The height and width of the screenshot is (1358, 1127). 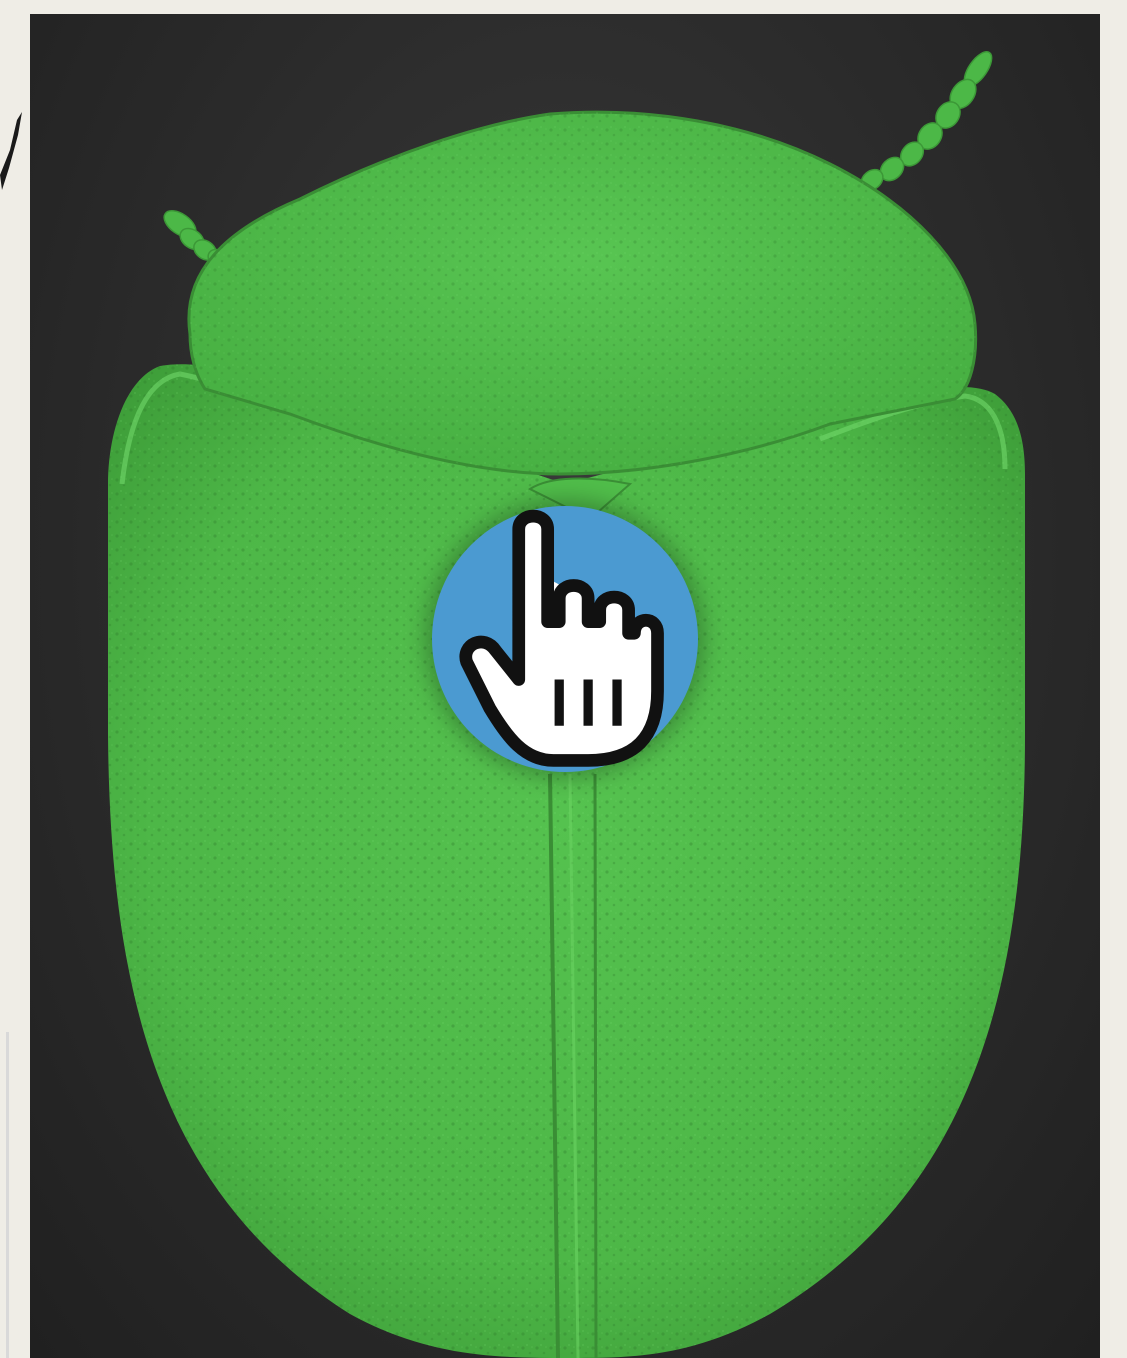 I want to click on right-antenna, so click(x=916, y=125).